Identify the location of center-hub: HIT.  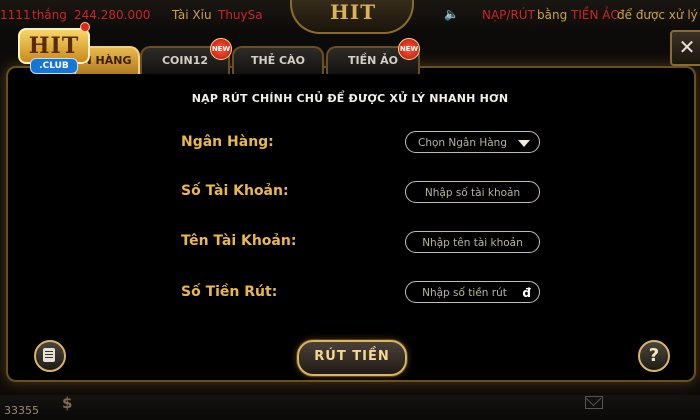
(352, 17).